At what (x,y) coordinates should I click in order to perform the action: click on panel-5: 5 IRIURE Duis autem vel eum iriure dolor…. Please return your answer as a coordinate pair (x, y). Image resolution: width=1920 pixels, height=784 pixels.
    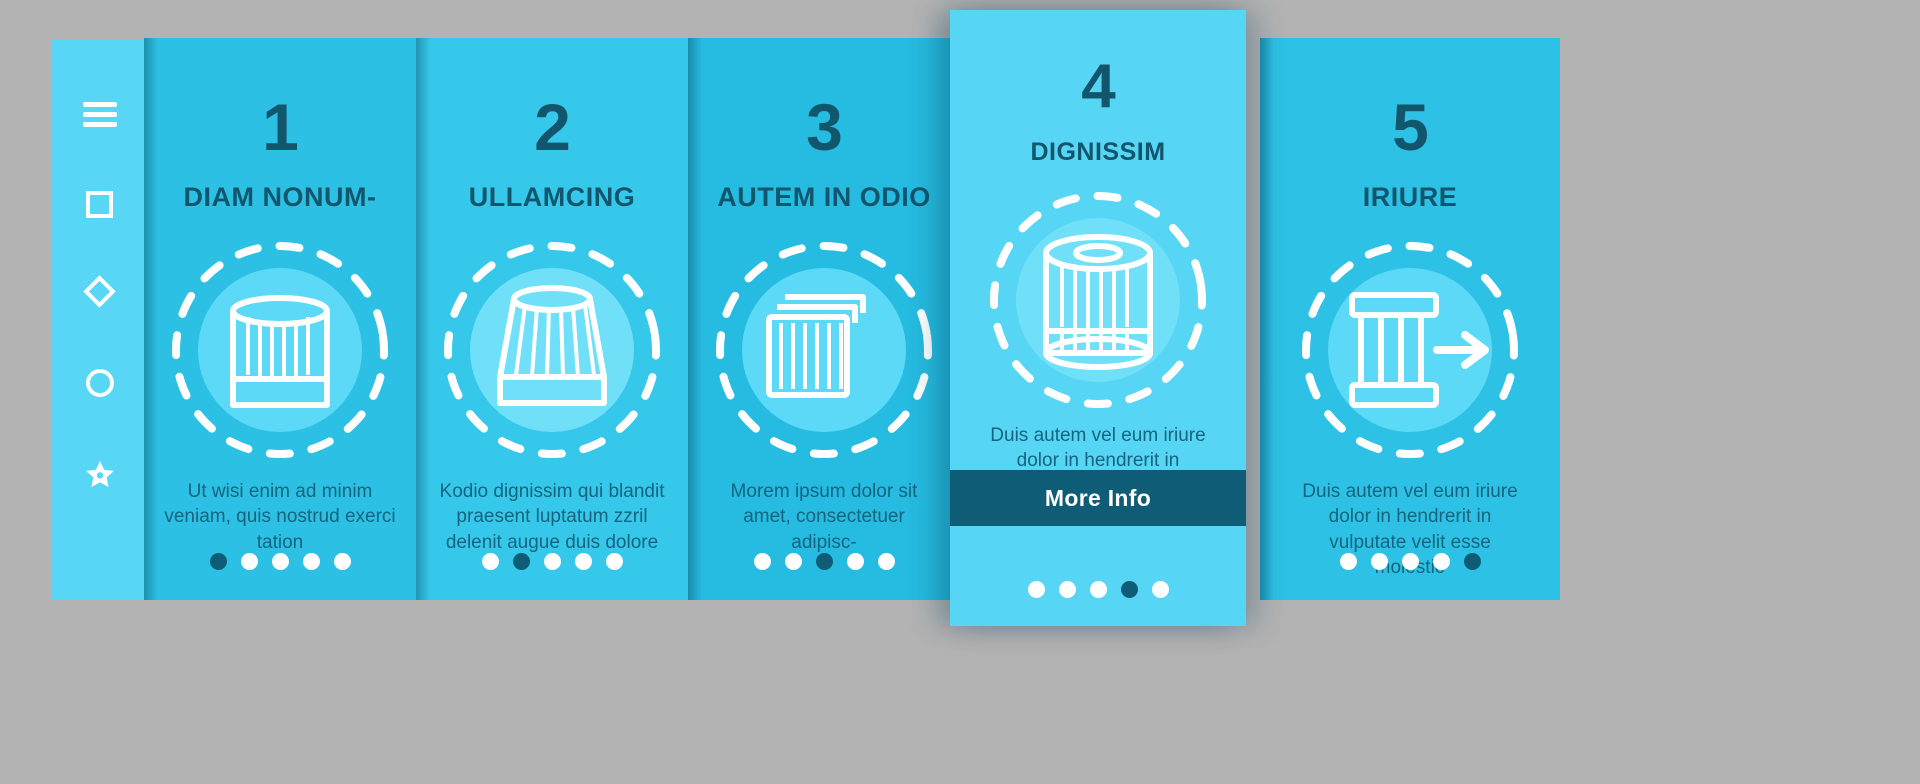
    Looking at the image, I should click on (1410, 319).